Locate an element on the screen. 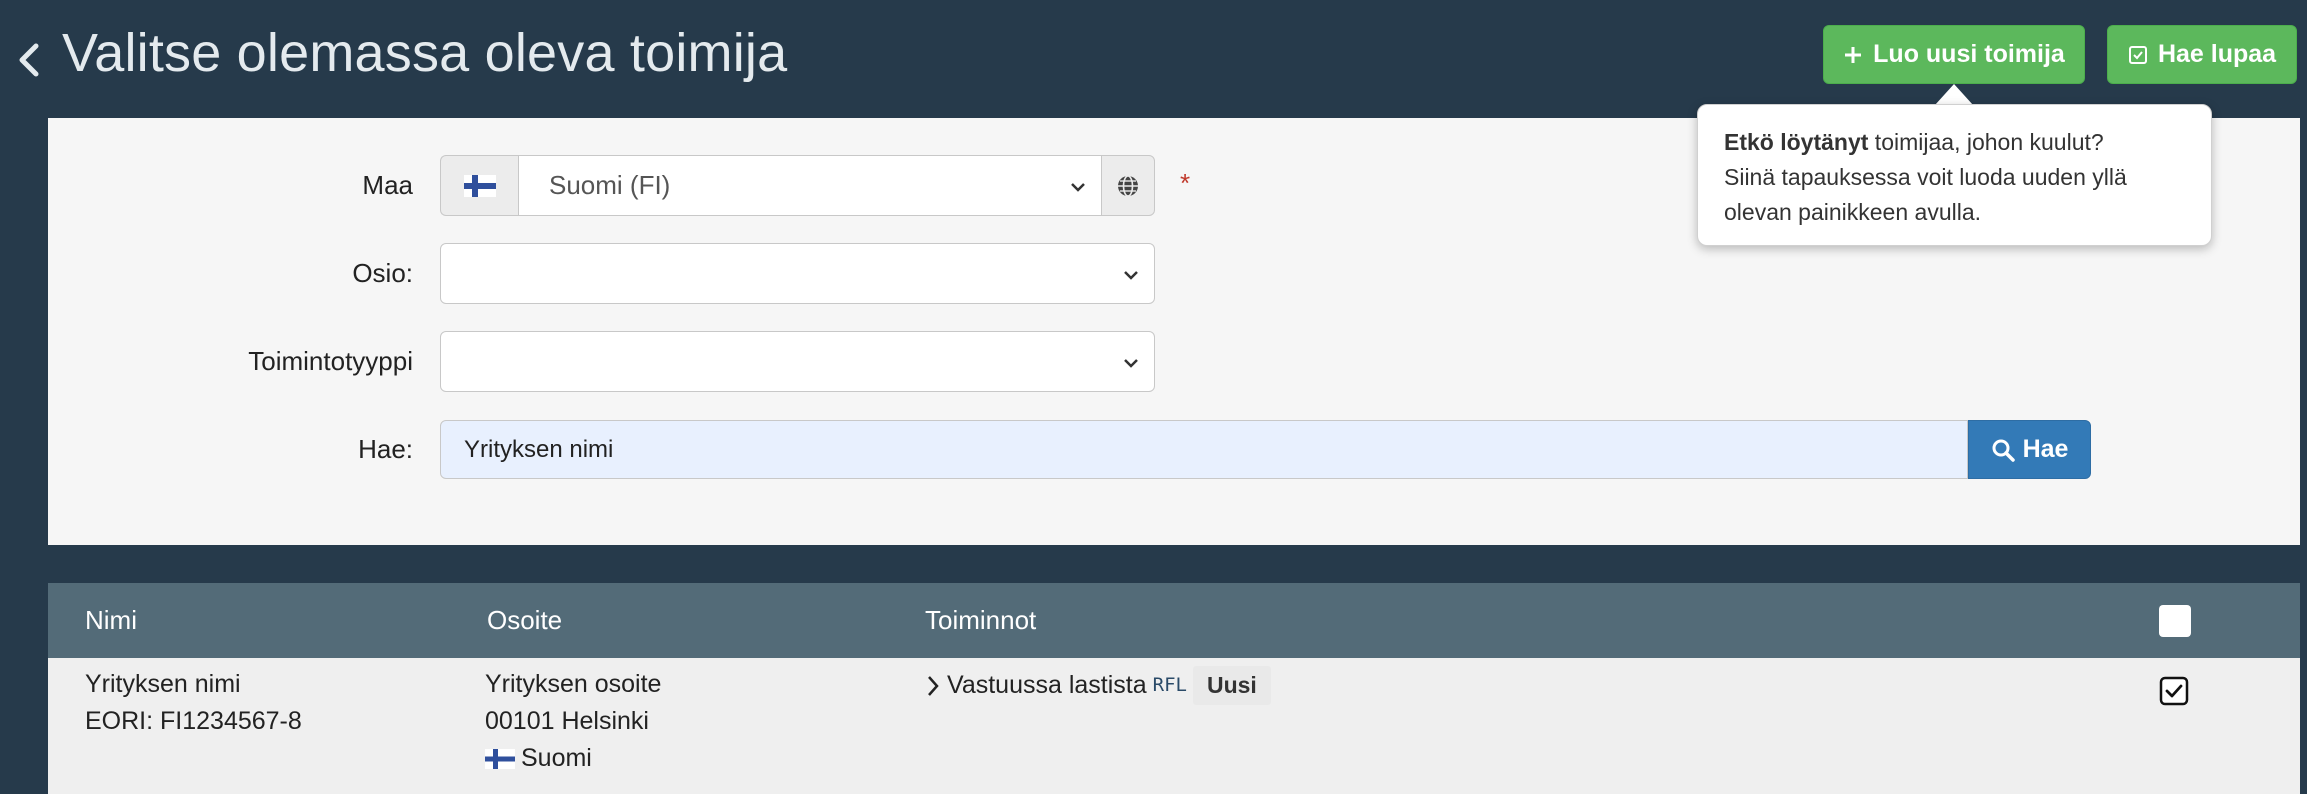  column-header-address: Osoite is located at coordinates (525, 620).